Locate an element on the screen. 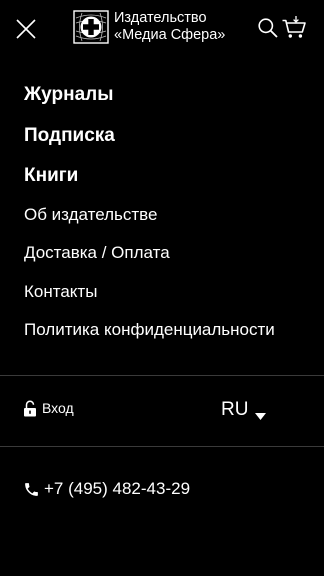  menu-item-contacts: Контакты is located at coordinates (169, 298).